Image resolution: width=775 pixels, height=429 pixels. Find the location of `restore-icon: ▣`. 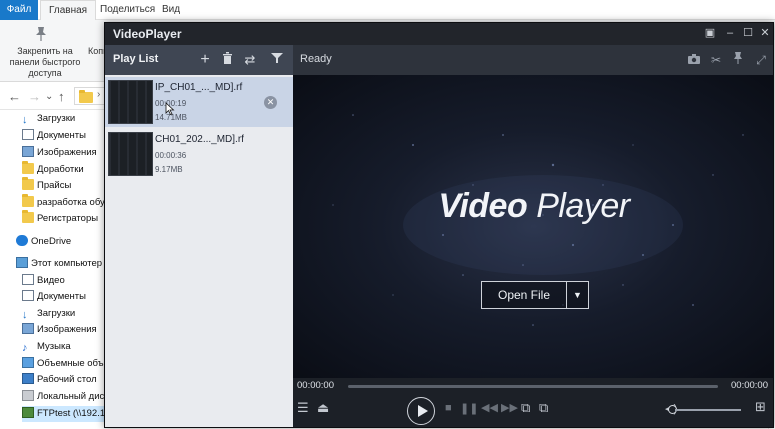

restore-icon: ▣ is located at coordinates (710, 33).